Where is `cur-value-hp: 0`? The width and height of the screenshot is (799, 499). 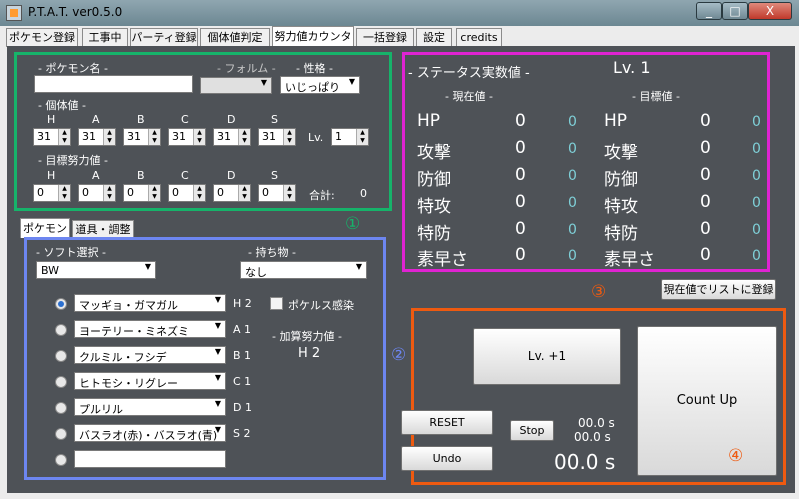
cur-value-hp: 0 is located at coordinates (520, 121).